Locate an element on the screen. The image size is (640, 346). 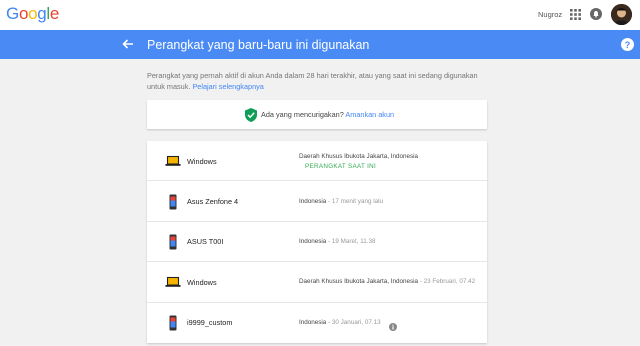
device-location-line: Indonesia - 30 Januari, 07.13 is located at coordinates (340, 322).